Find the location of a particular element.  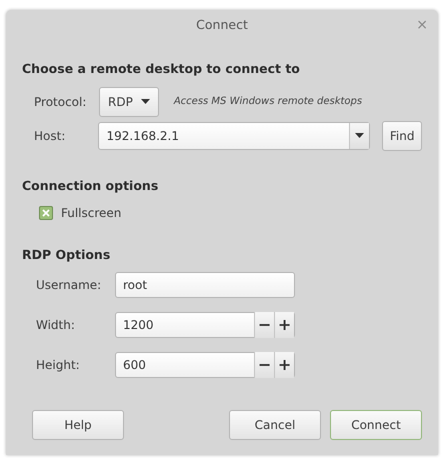

dropdown-button is located at coordinates (359, 135).